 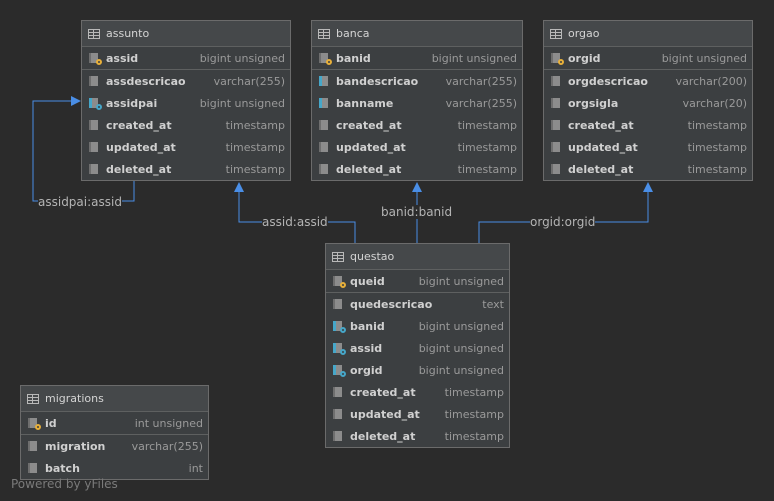 What do you see at coordinates (75, 446) in the screenshot?
I see `column-name: migration` at bounding box center [75, 446].